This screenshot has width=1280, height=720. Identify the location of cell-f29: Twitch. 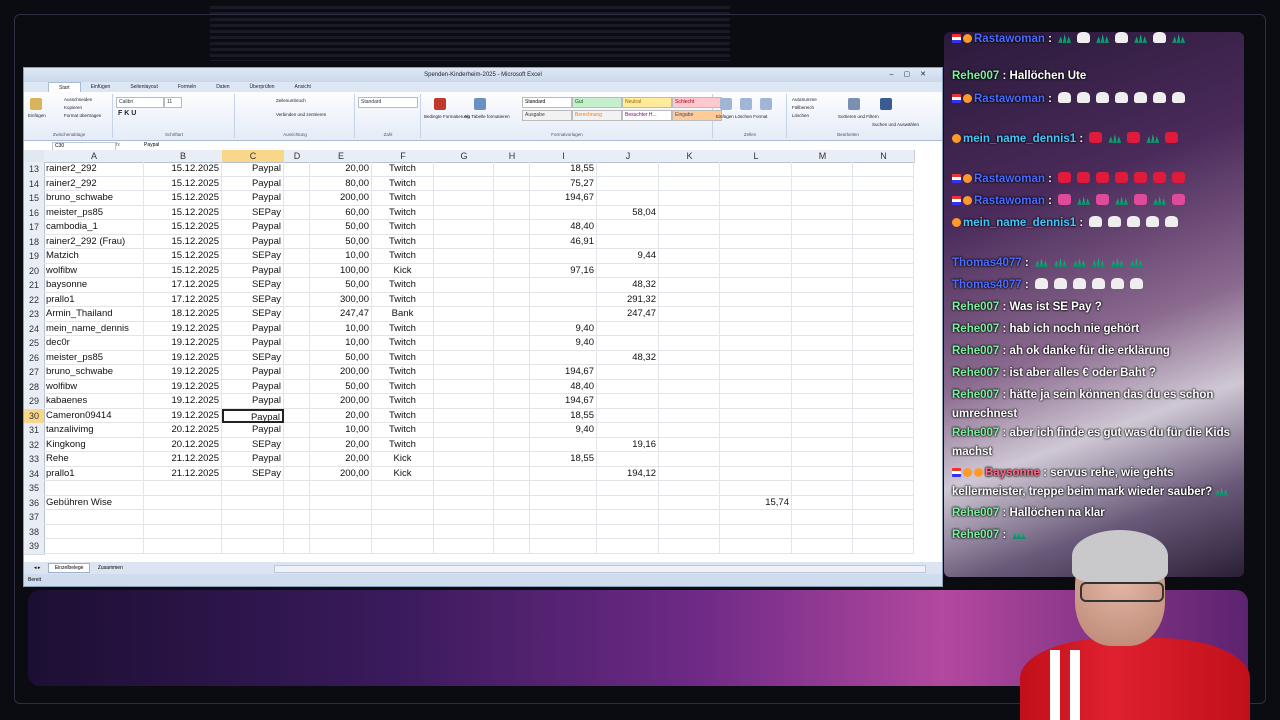
(403, 401).